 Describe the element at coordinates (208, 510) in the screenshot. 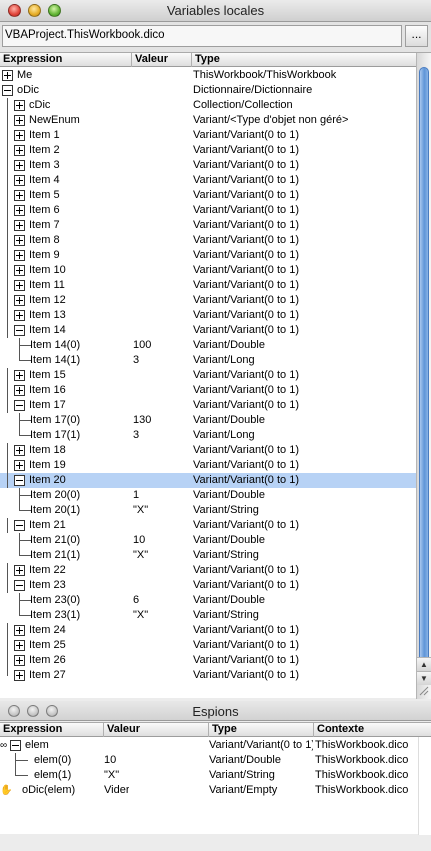

I see `tree-leaf-row: Item 20(1) "X" Variant/String` at that location.